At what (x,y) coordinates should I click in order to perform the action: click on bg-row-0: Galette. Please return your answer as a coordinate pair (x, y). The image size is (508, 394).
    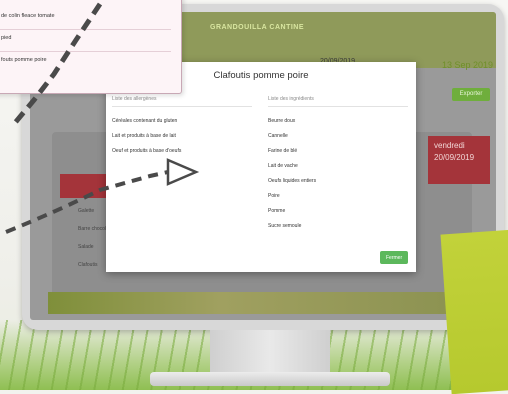
    Looking at the image, I should click on (86, 211).